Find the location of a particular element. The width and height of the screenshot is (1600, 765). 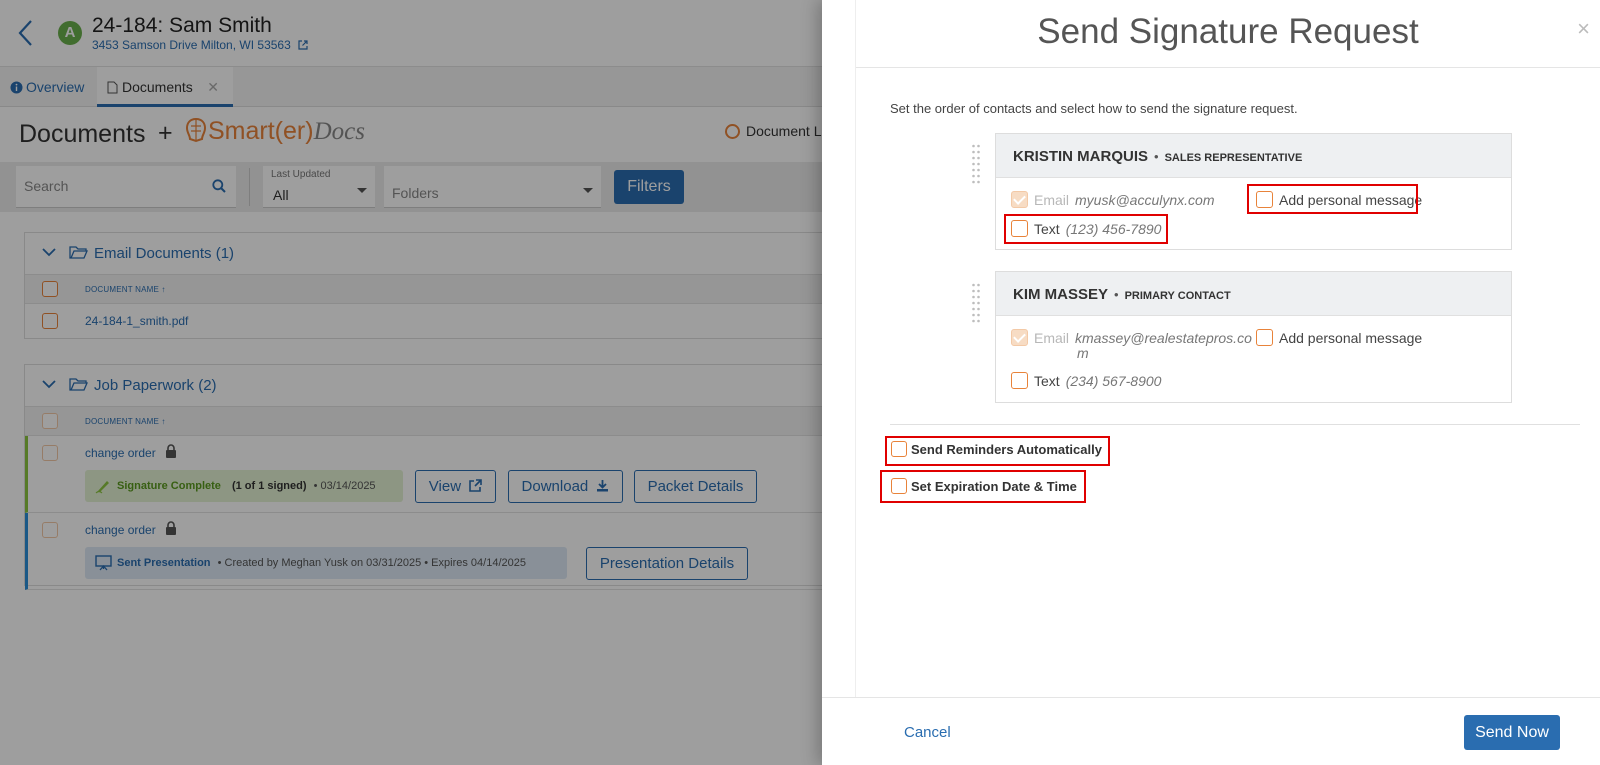

personal-message-label: Add personal message is located at coordinates (1351, 338).